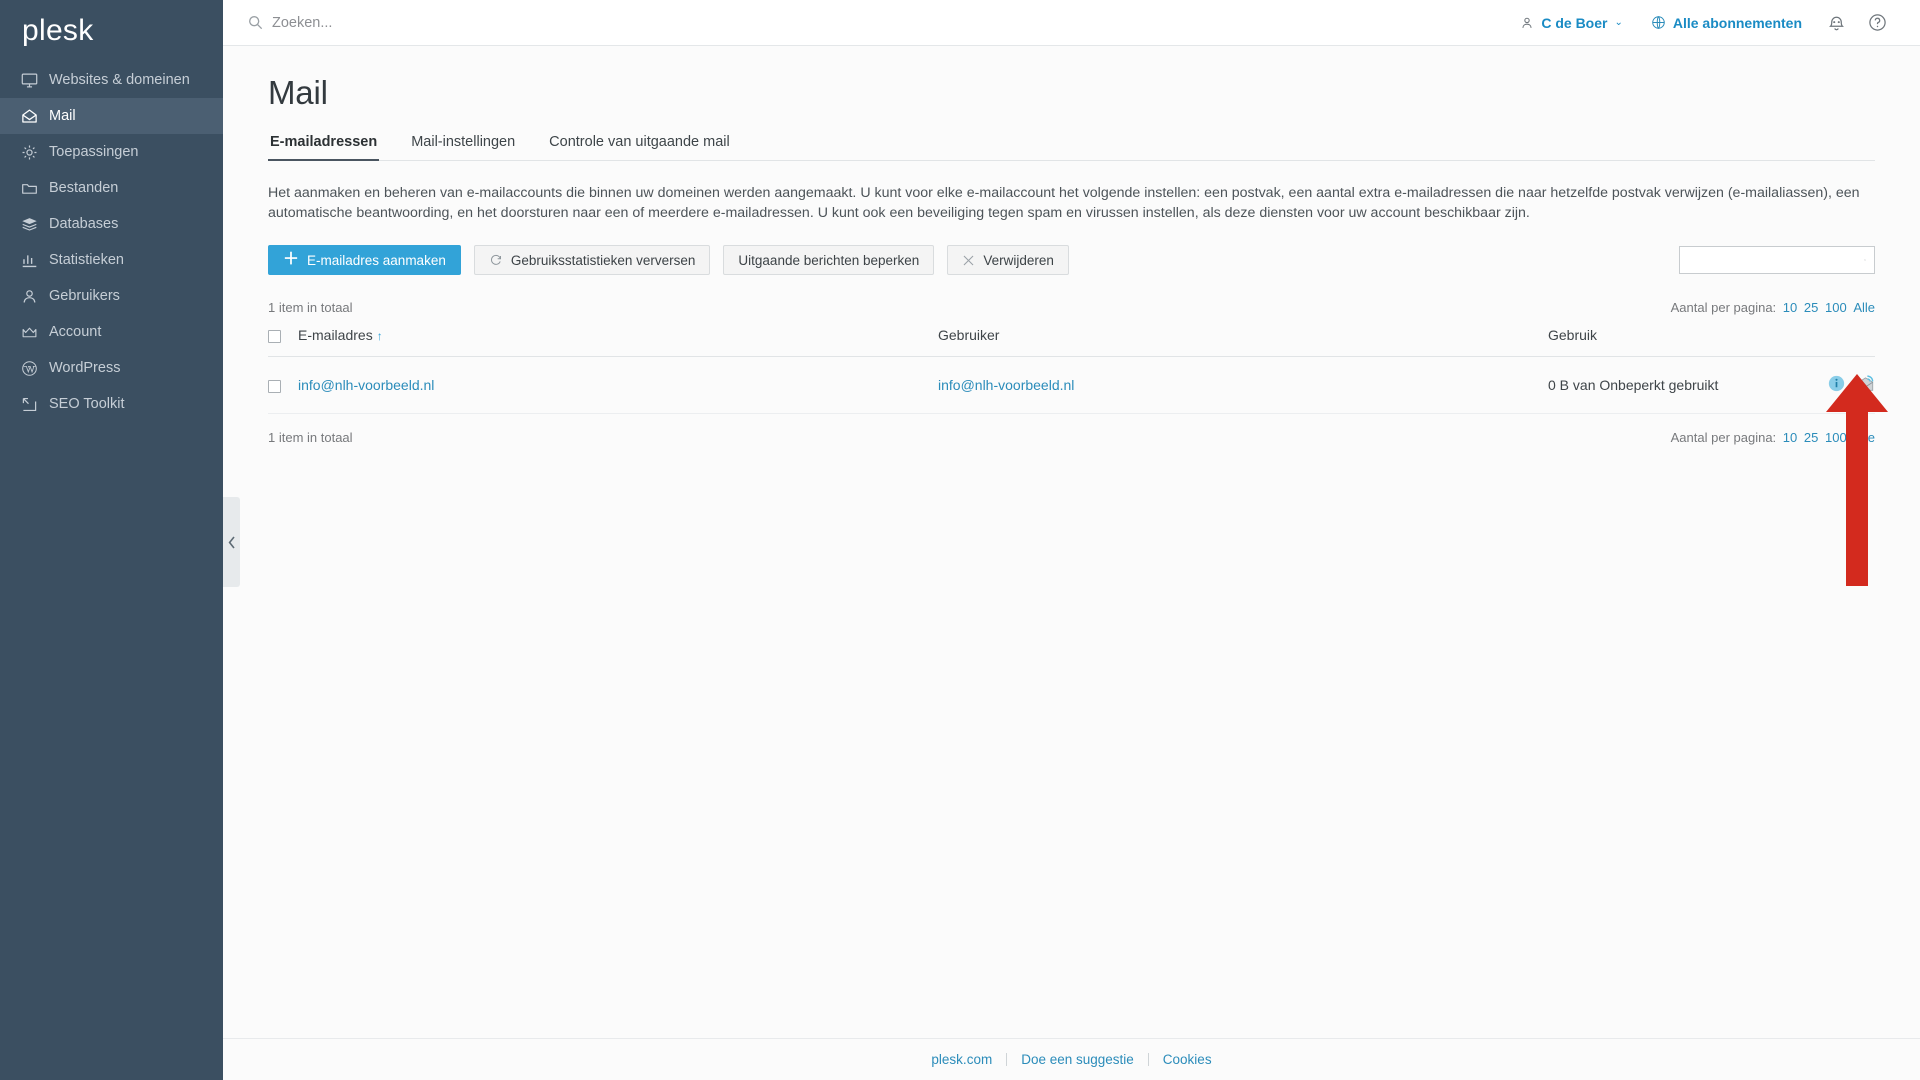 The height and width of the screenshot is (1080, 1920). I want to click on refresh-icon, so click(496, 260).